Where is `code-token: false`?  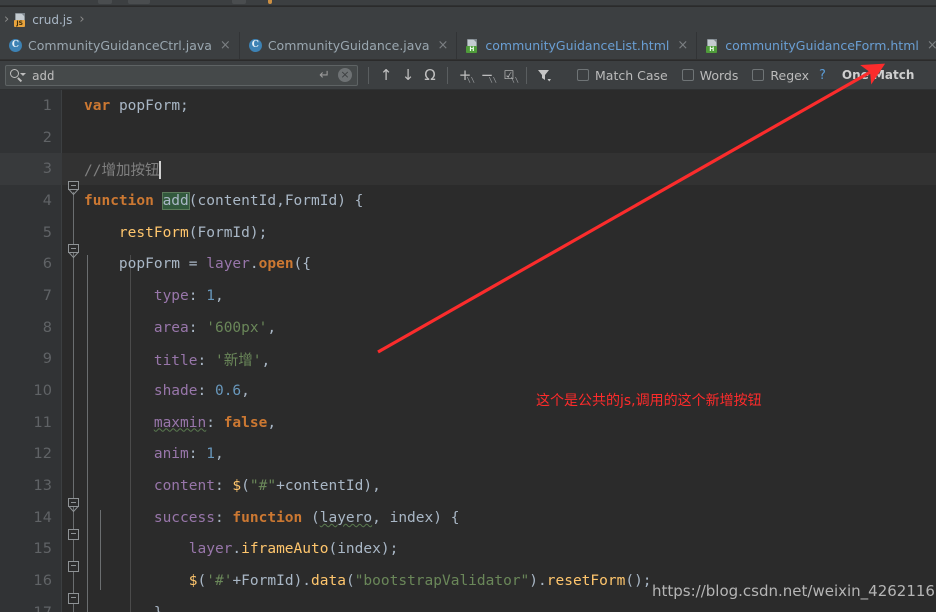
code-token: false is located at coordinates (245, 422).